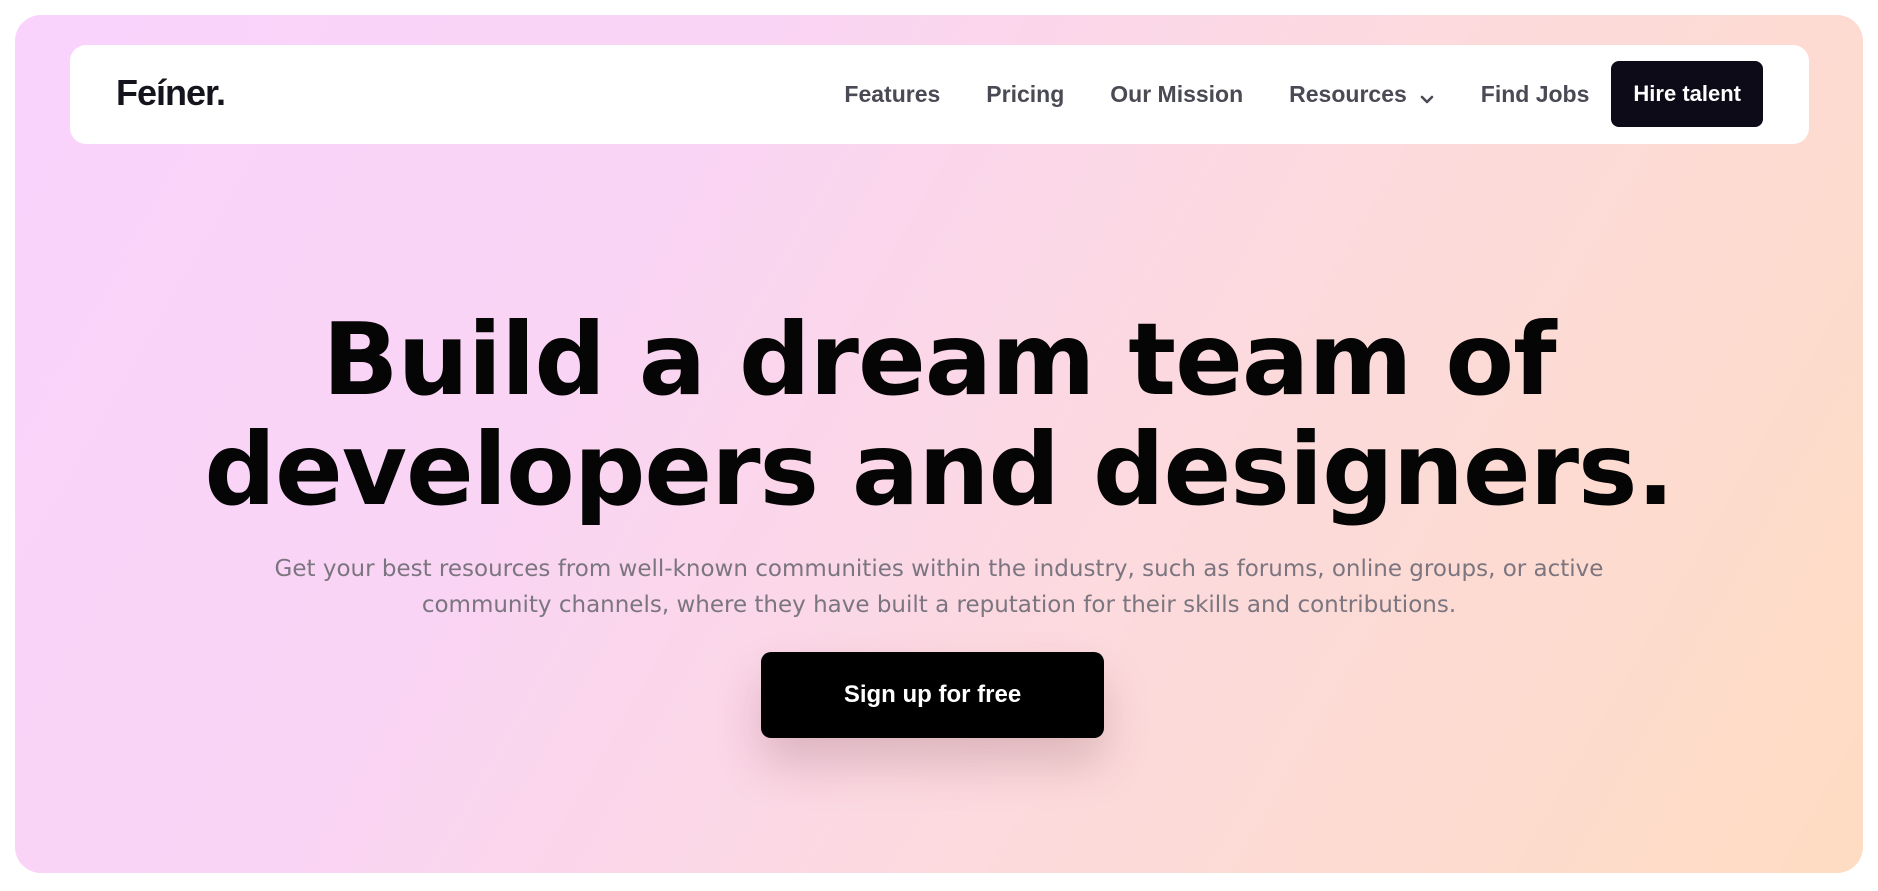 The width and height of the screenshot is (1878, 891). I want to click on chevron-down-icon, so click(1427, 95).